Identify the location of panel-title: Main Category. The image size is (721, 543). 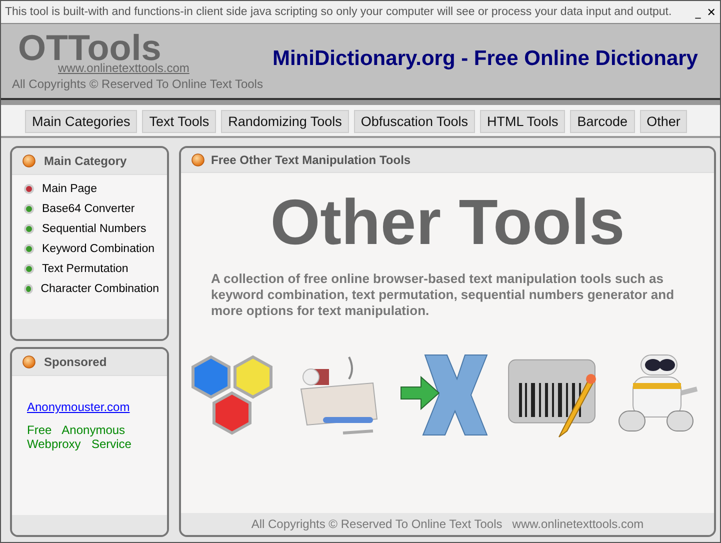
(85, 161).